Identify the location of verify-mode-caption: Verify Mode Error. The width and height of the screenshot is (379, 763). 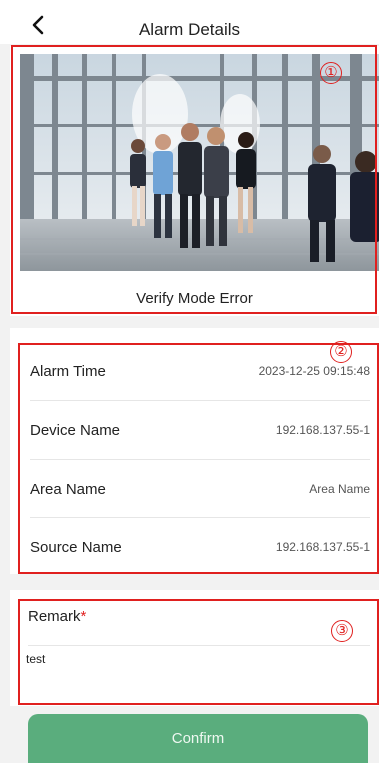
(194, 298).